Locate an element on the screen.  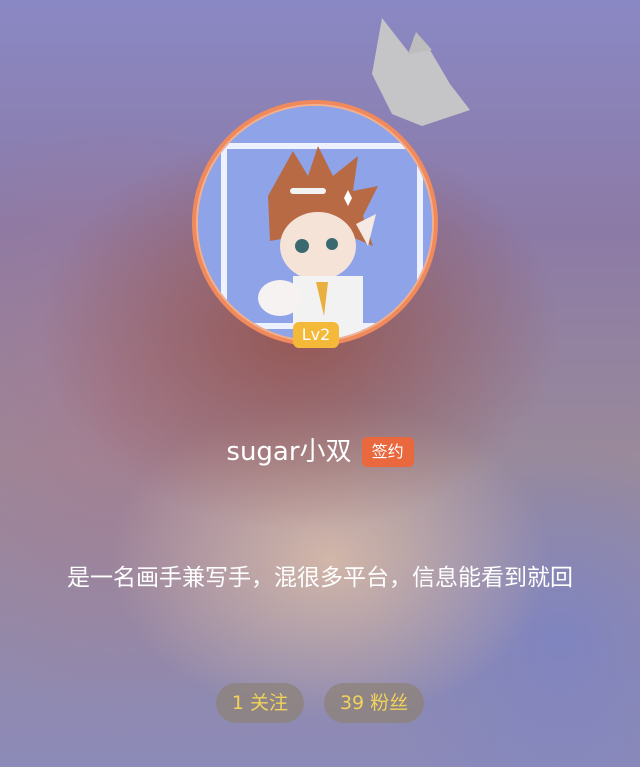
followers-label: 粉丝 is located at coordinates (389, 703).